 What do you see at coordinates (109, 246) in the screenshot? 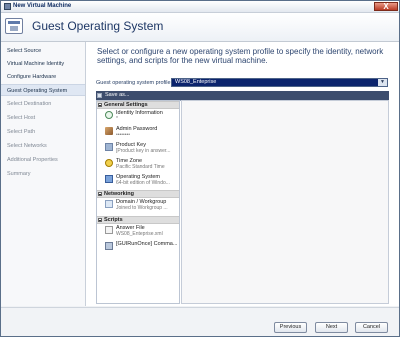
I see `run-once-icon` at bounding box center [109, 246].